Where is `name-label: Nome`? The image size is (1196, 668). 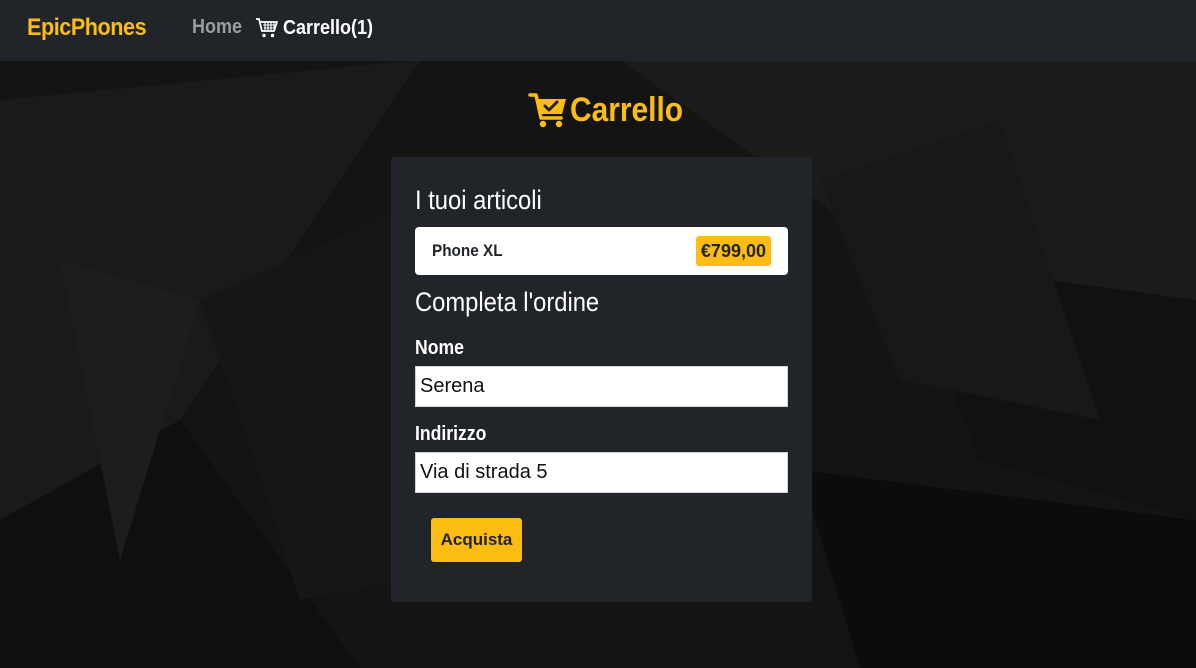 name-label: Nome is located at coordinates (439, 348).